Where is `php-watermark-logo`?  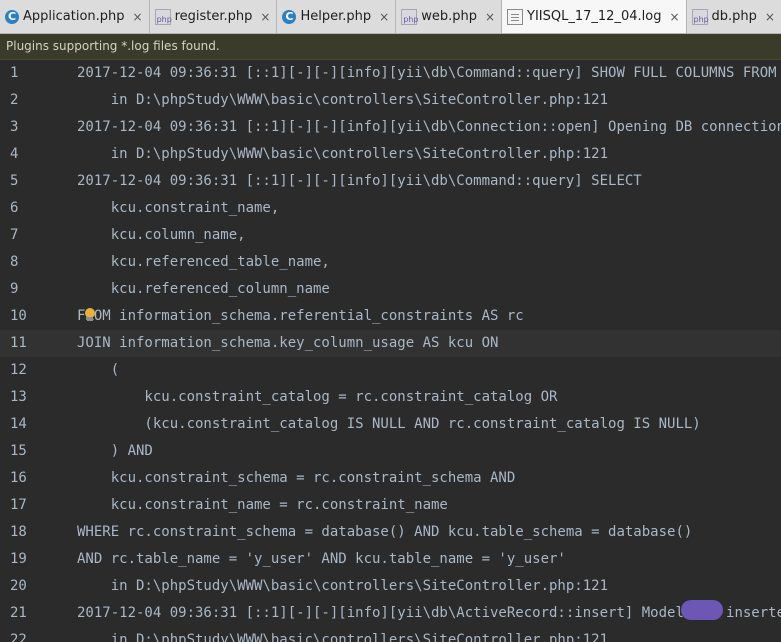
php-watermark-logo is located at coordinates (702, 610).